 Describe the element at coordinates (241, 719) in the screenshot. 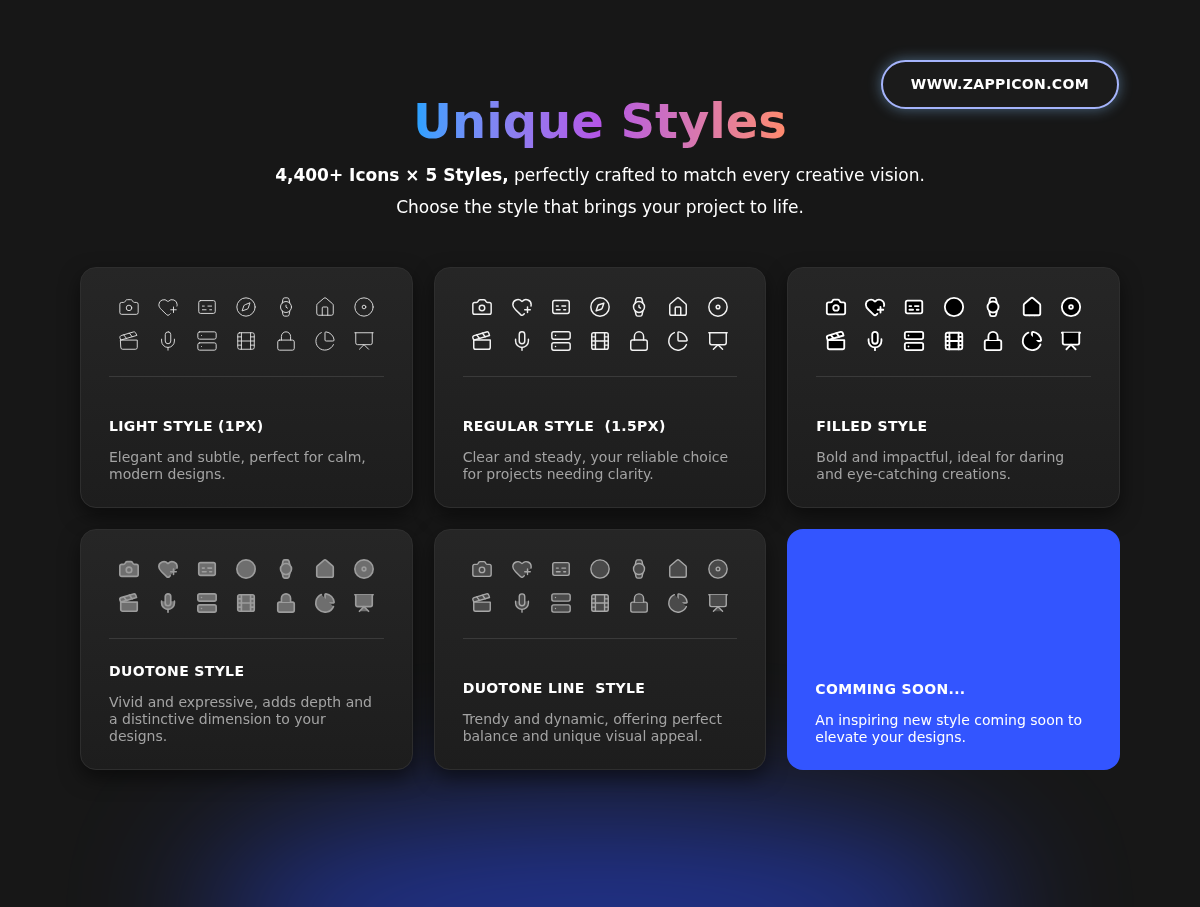

I see `card-description: Vivid and expressive, adds depth and a distinctive dimension to your designs.` at that location.